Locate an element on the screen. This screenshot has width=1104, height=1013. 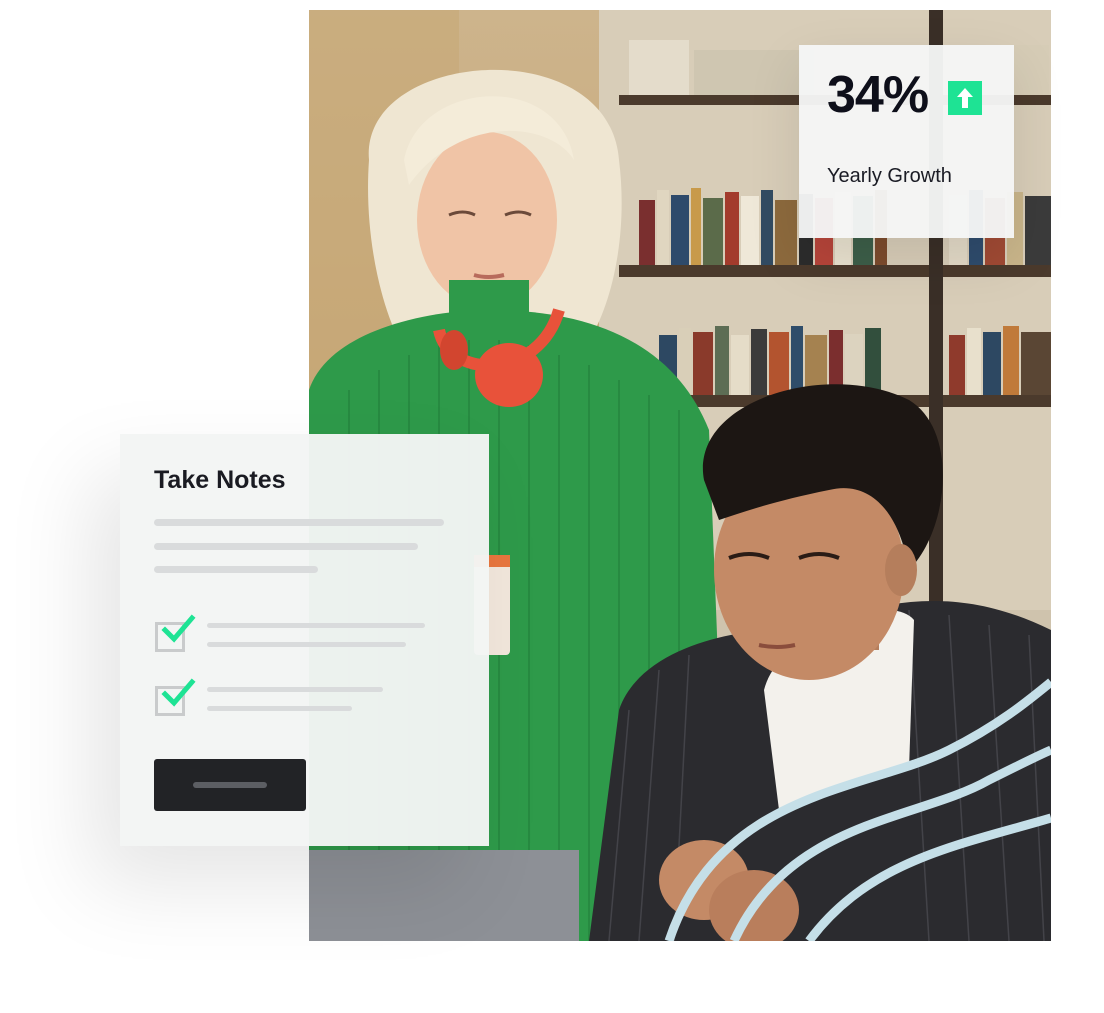
notes-submit-button is located at coordinates (230, 785).